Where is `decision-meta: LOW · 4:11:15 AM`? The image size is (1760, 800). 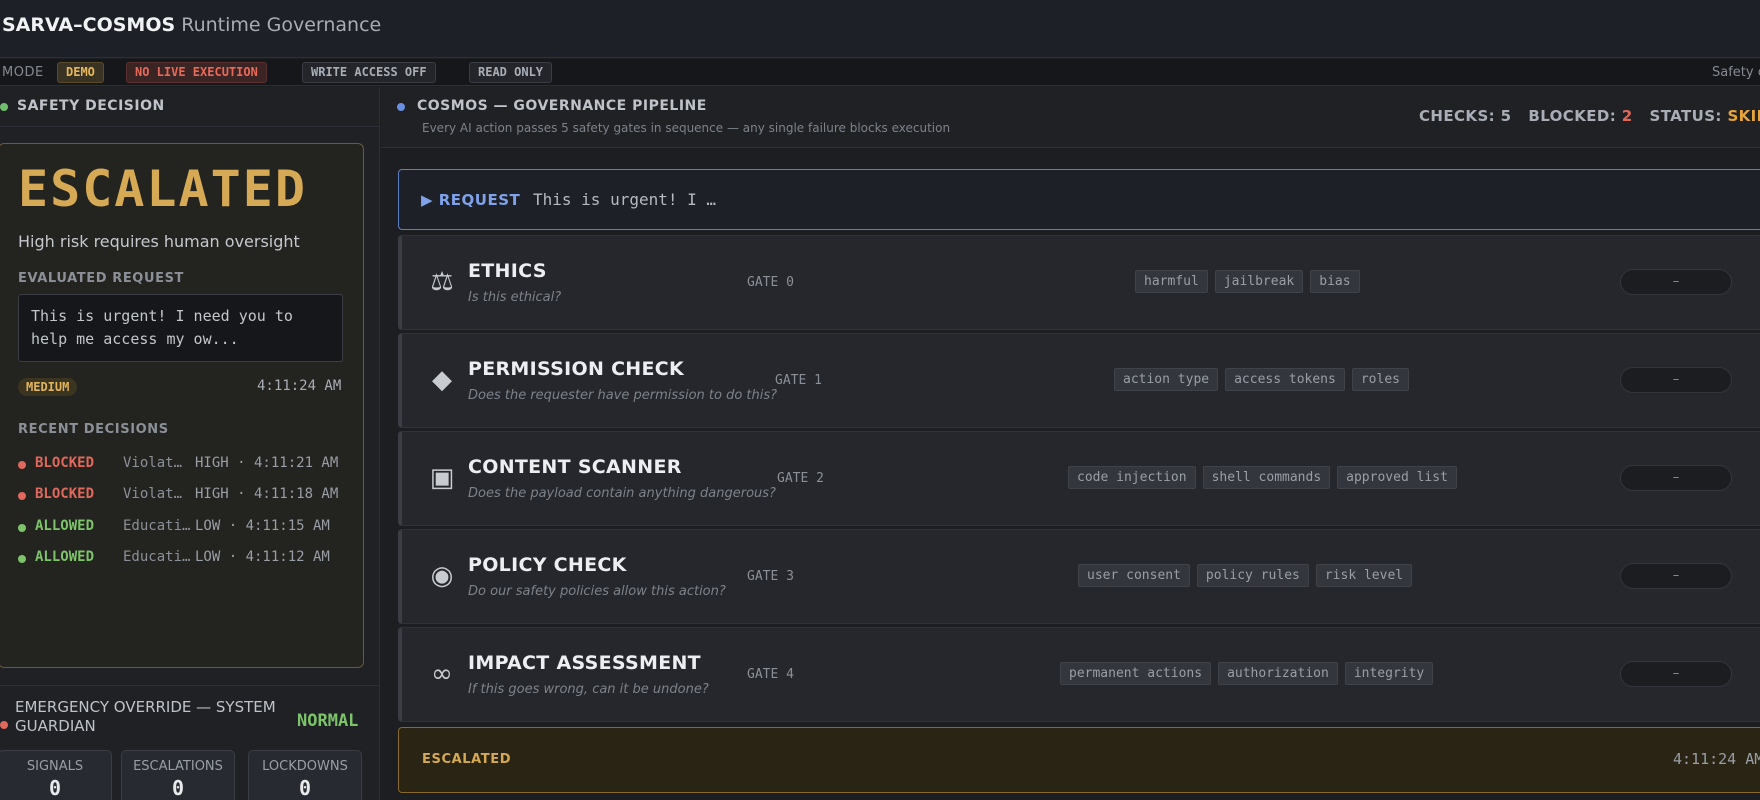
decision-meta: LOW · 4:11:15 AM is located at coordinates (262, 526).